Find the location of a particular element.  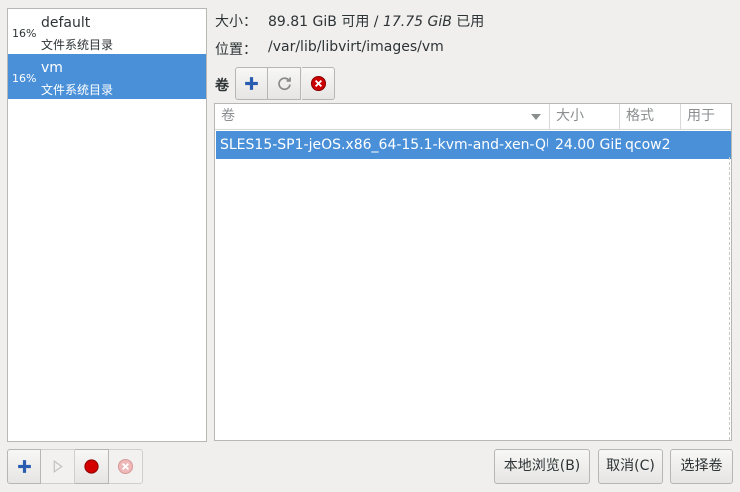

pool-name: vm is located at coordinates (52, 68).